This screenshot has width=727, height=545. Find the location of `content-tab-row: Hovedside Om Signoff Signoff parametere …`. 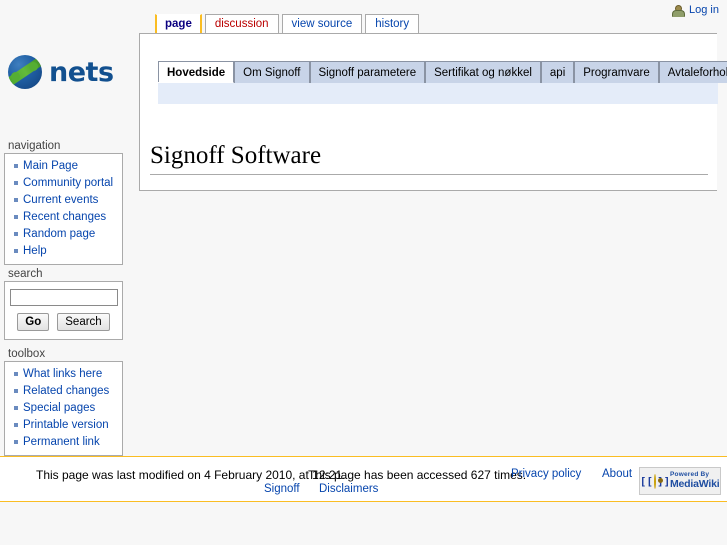

content-tab-row: Hovedside Om Signoff Signoff parametere … is located at coordinates (442, 71).